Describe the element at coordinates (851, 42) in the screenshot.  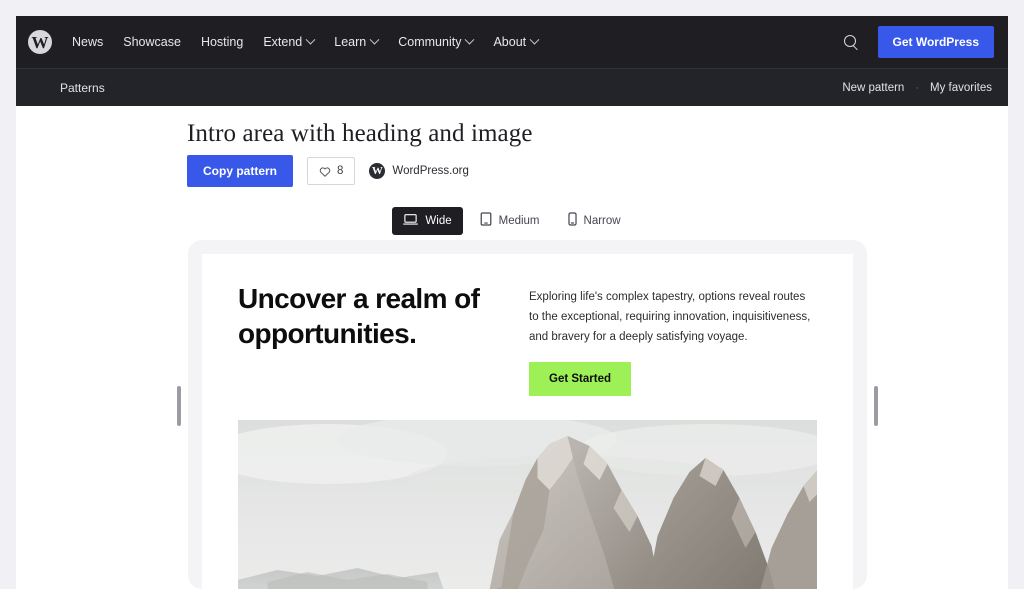
I see `search-icon` at that location.